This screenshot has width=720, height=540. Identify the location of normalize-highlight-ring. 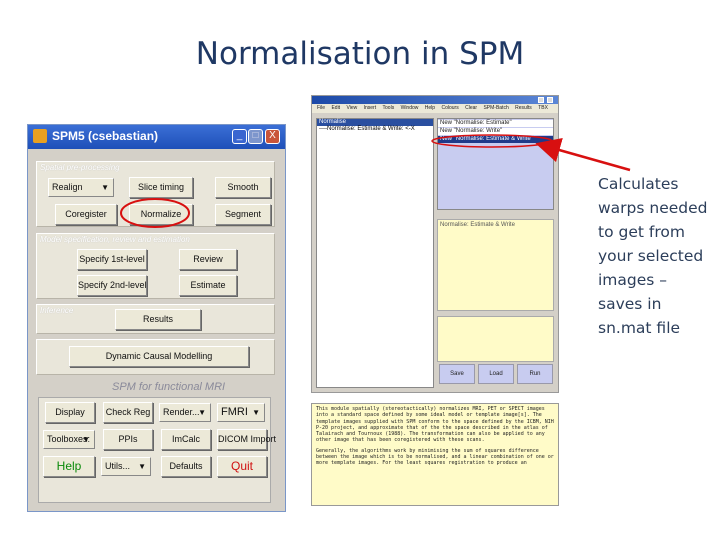
(155, 213).